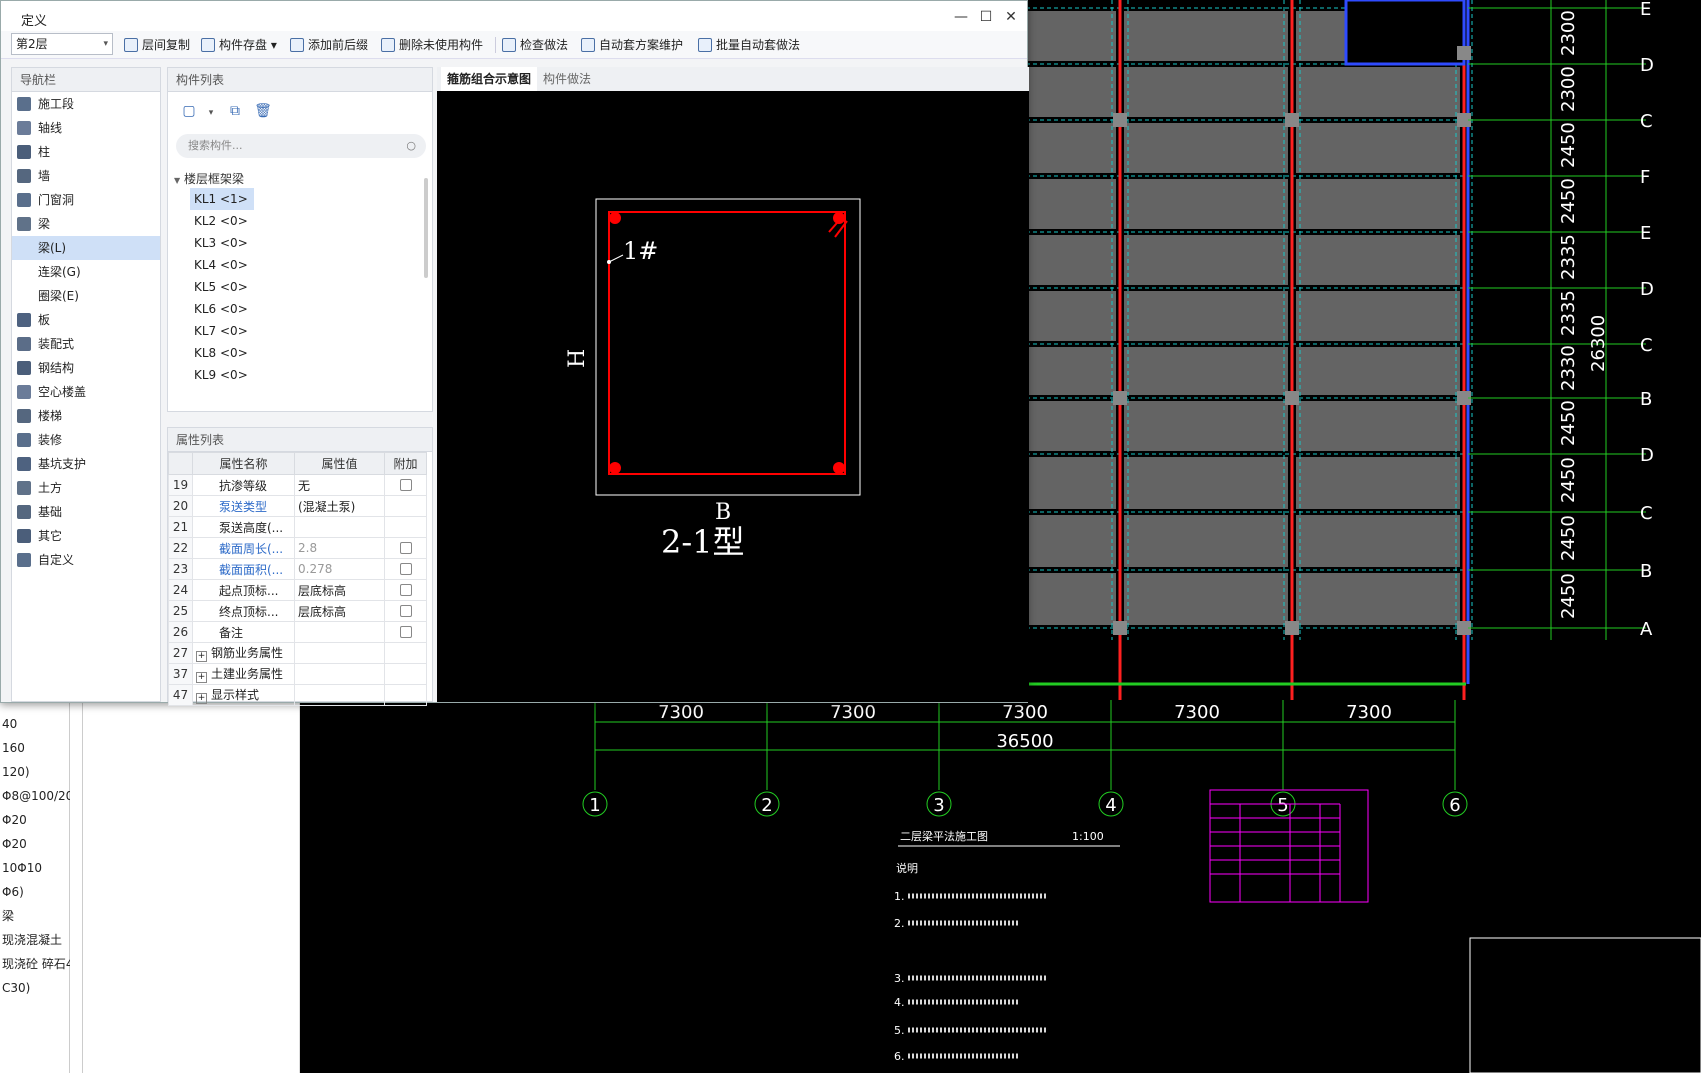 The height and width of the screenshot is (1073, 1701). I want to click on tree-group: ▼ 楼层框架梁, so click(209, 178).